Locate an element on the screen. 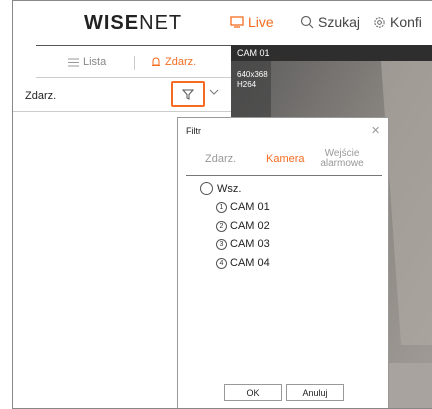  camera-codec: H264 is located at coordinates (247, 84).